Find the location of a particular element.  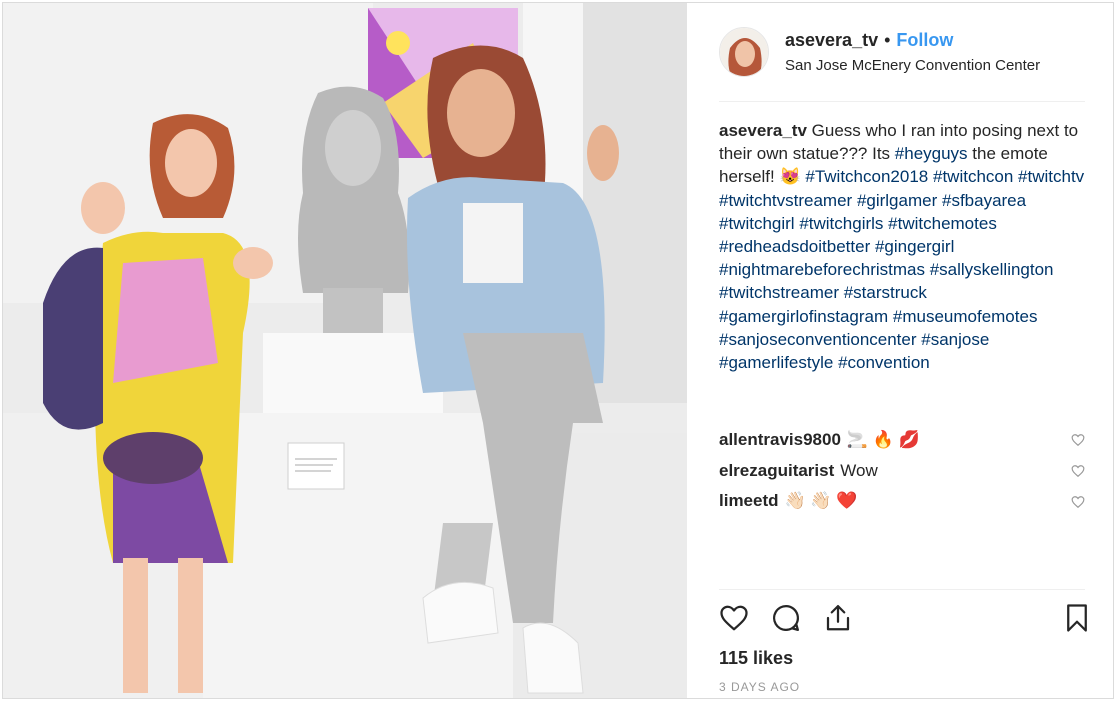

hashtag-link: #sanjoseconventioncenter is located at coordinates (818, 339).